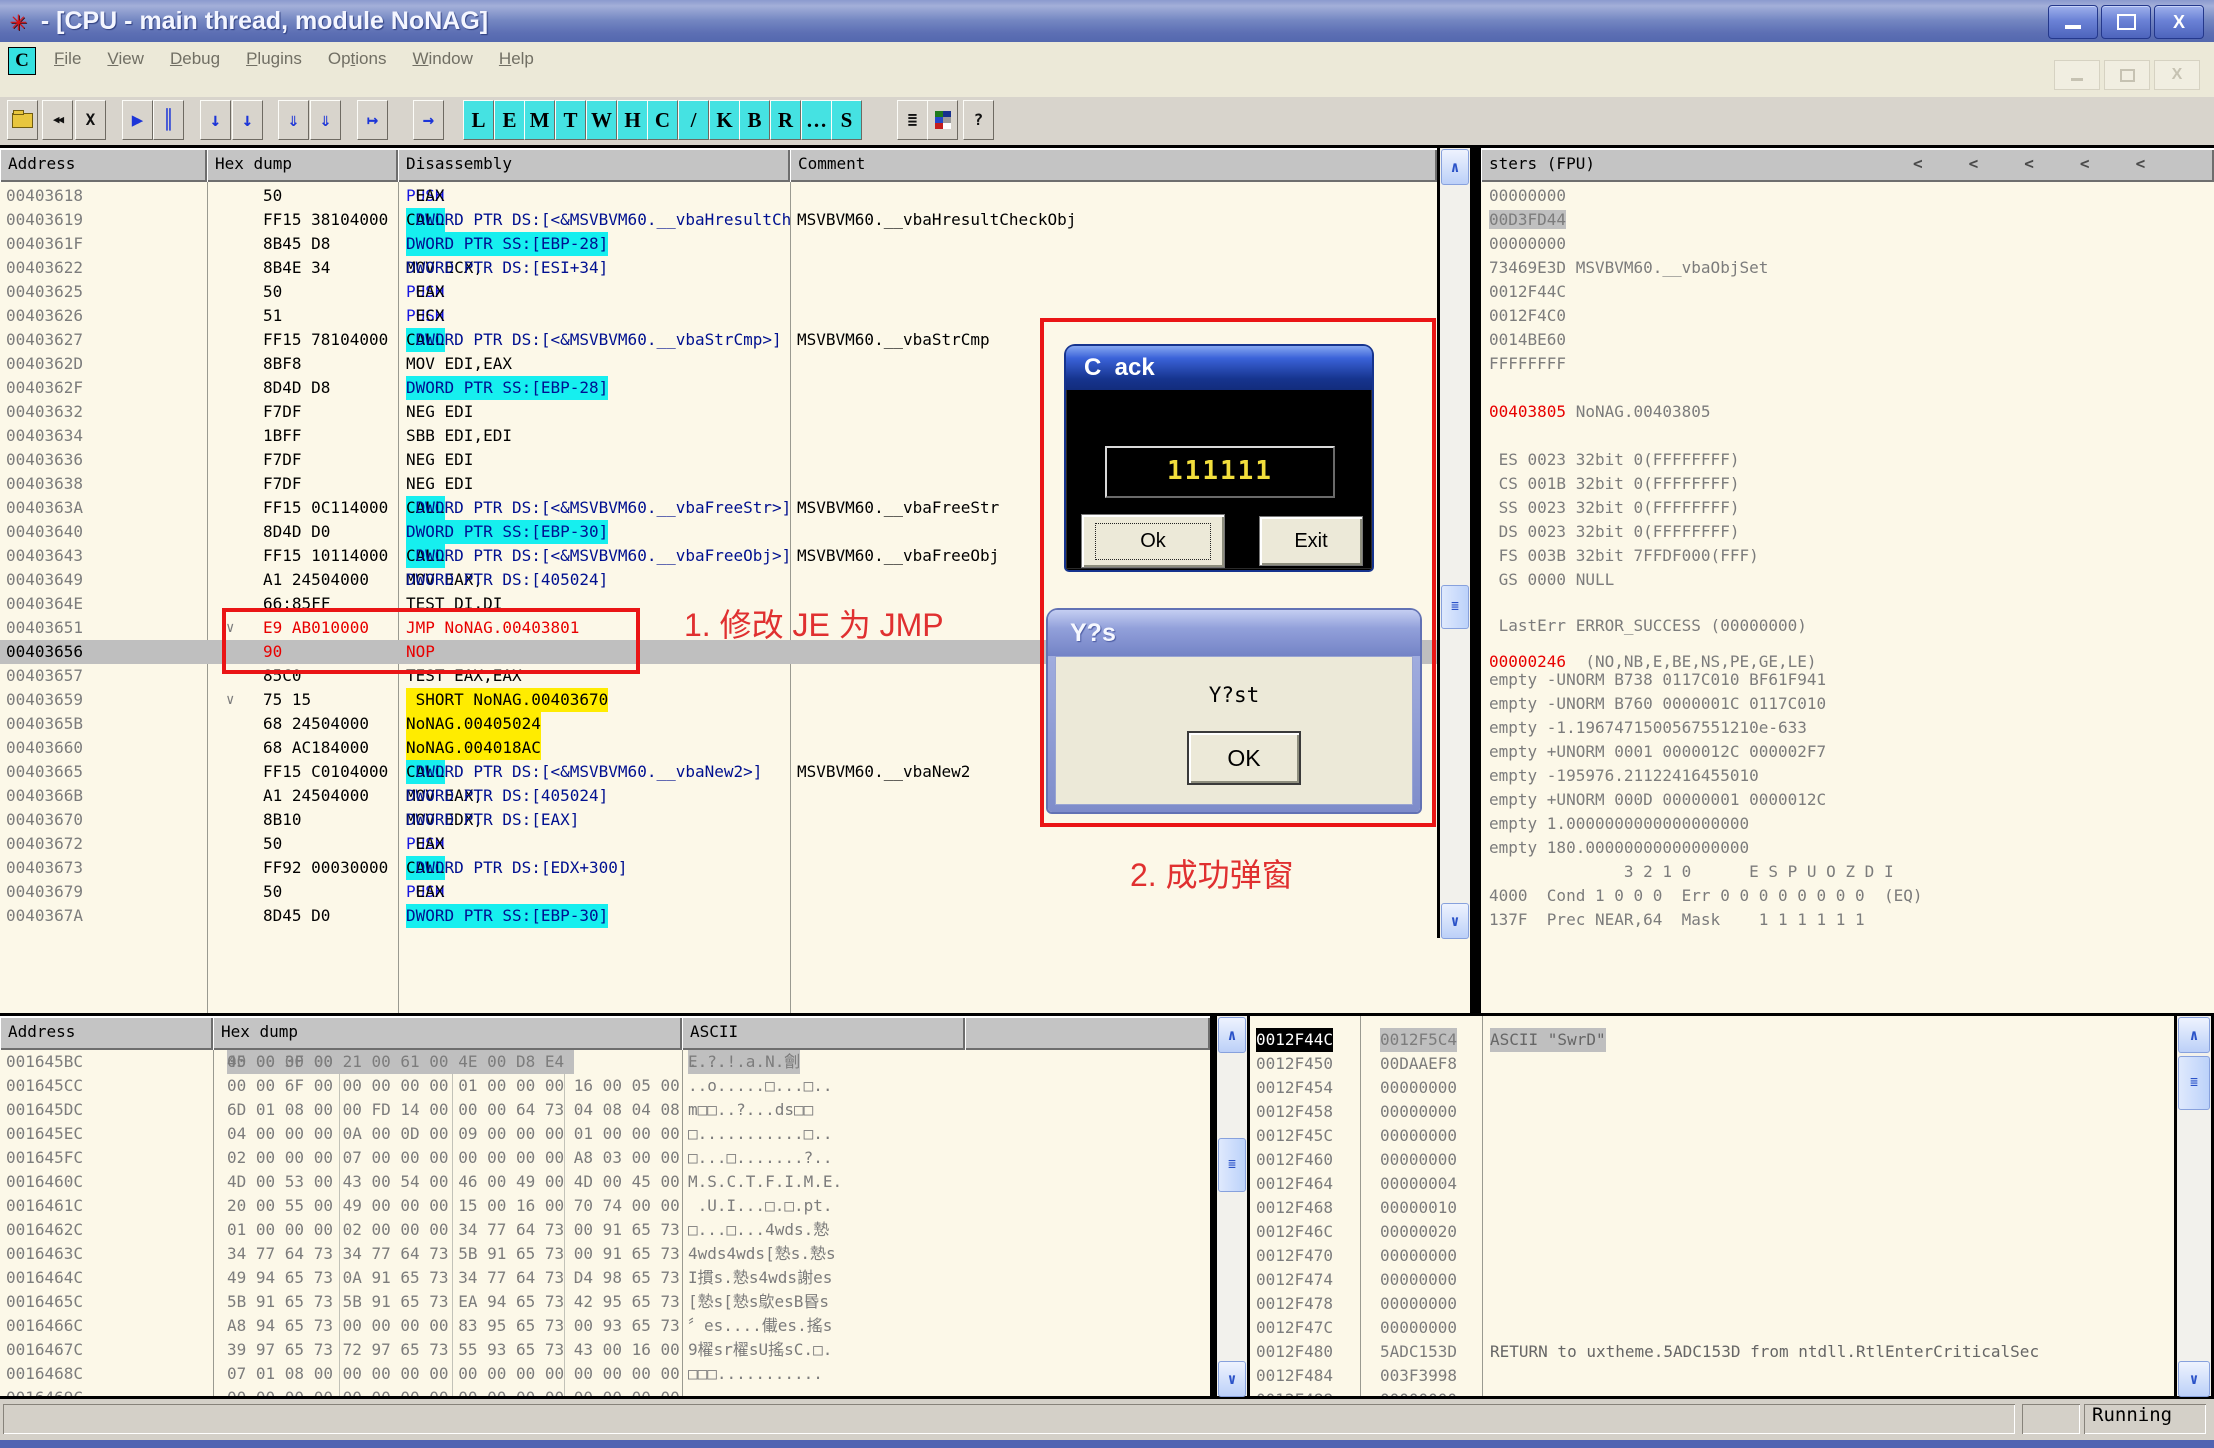  I want to click on panel-button-w: W, so click(601, 120).